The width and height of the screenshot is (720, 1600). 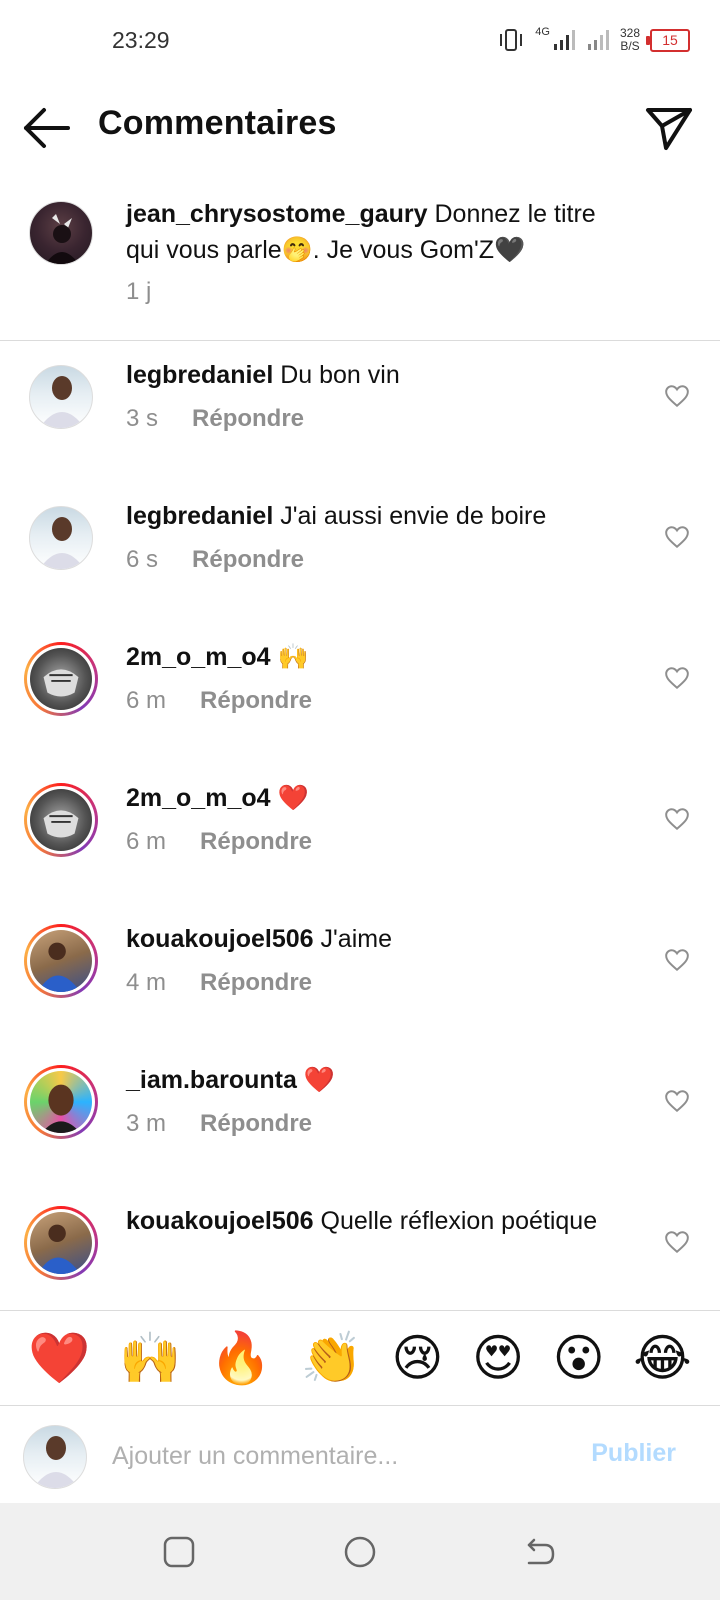 What do you see at coordinates (142, 559) in the screenshot?
I see `comment-time: 6 s` at bounding box center [142, 559].